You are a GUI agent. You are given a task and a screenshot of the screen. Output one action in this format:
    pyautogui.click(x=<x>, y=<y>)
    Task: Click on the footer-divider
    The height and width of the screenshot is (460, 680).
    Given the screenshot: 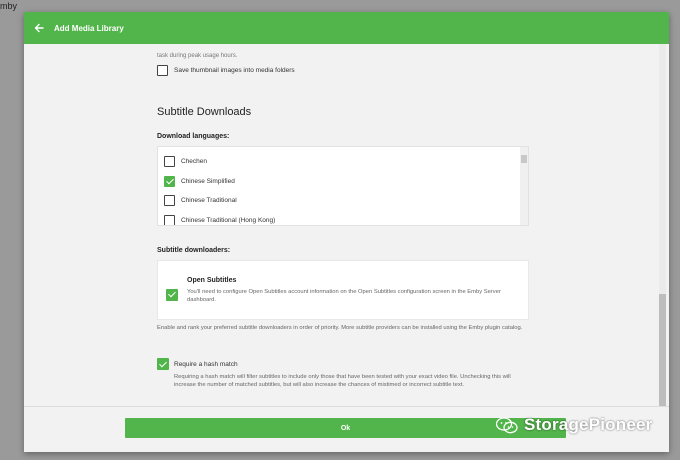 What is the action you would take?
    pyautogui.click(x=346, y=406)
    